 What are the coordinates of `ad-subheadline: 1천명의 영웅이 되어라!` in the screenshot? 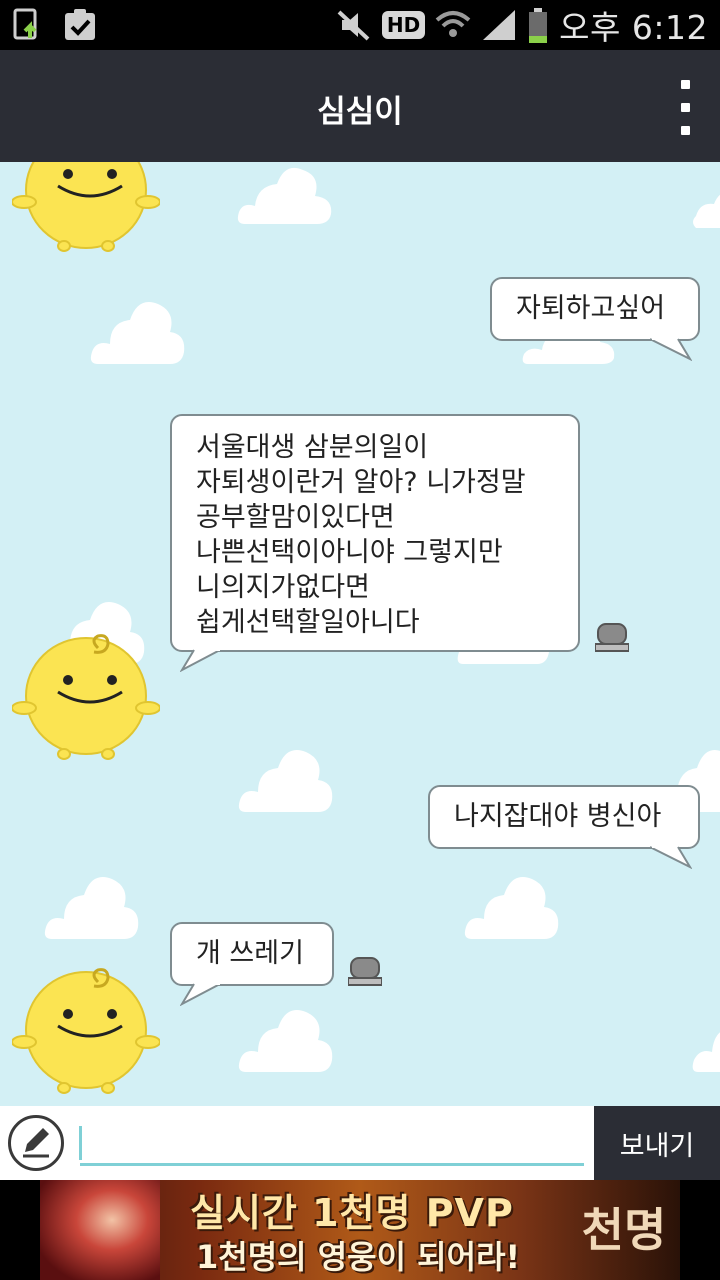 It's located at (358, 1257).